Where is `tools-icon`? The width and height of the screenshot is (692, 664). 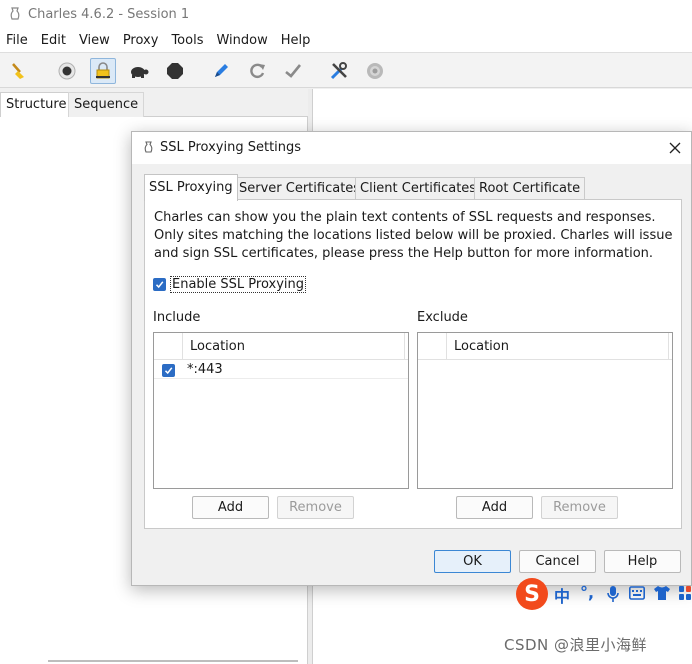 tools-icon is located at coordinates (339, 71).